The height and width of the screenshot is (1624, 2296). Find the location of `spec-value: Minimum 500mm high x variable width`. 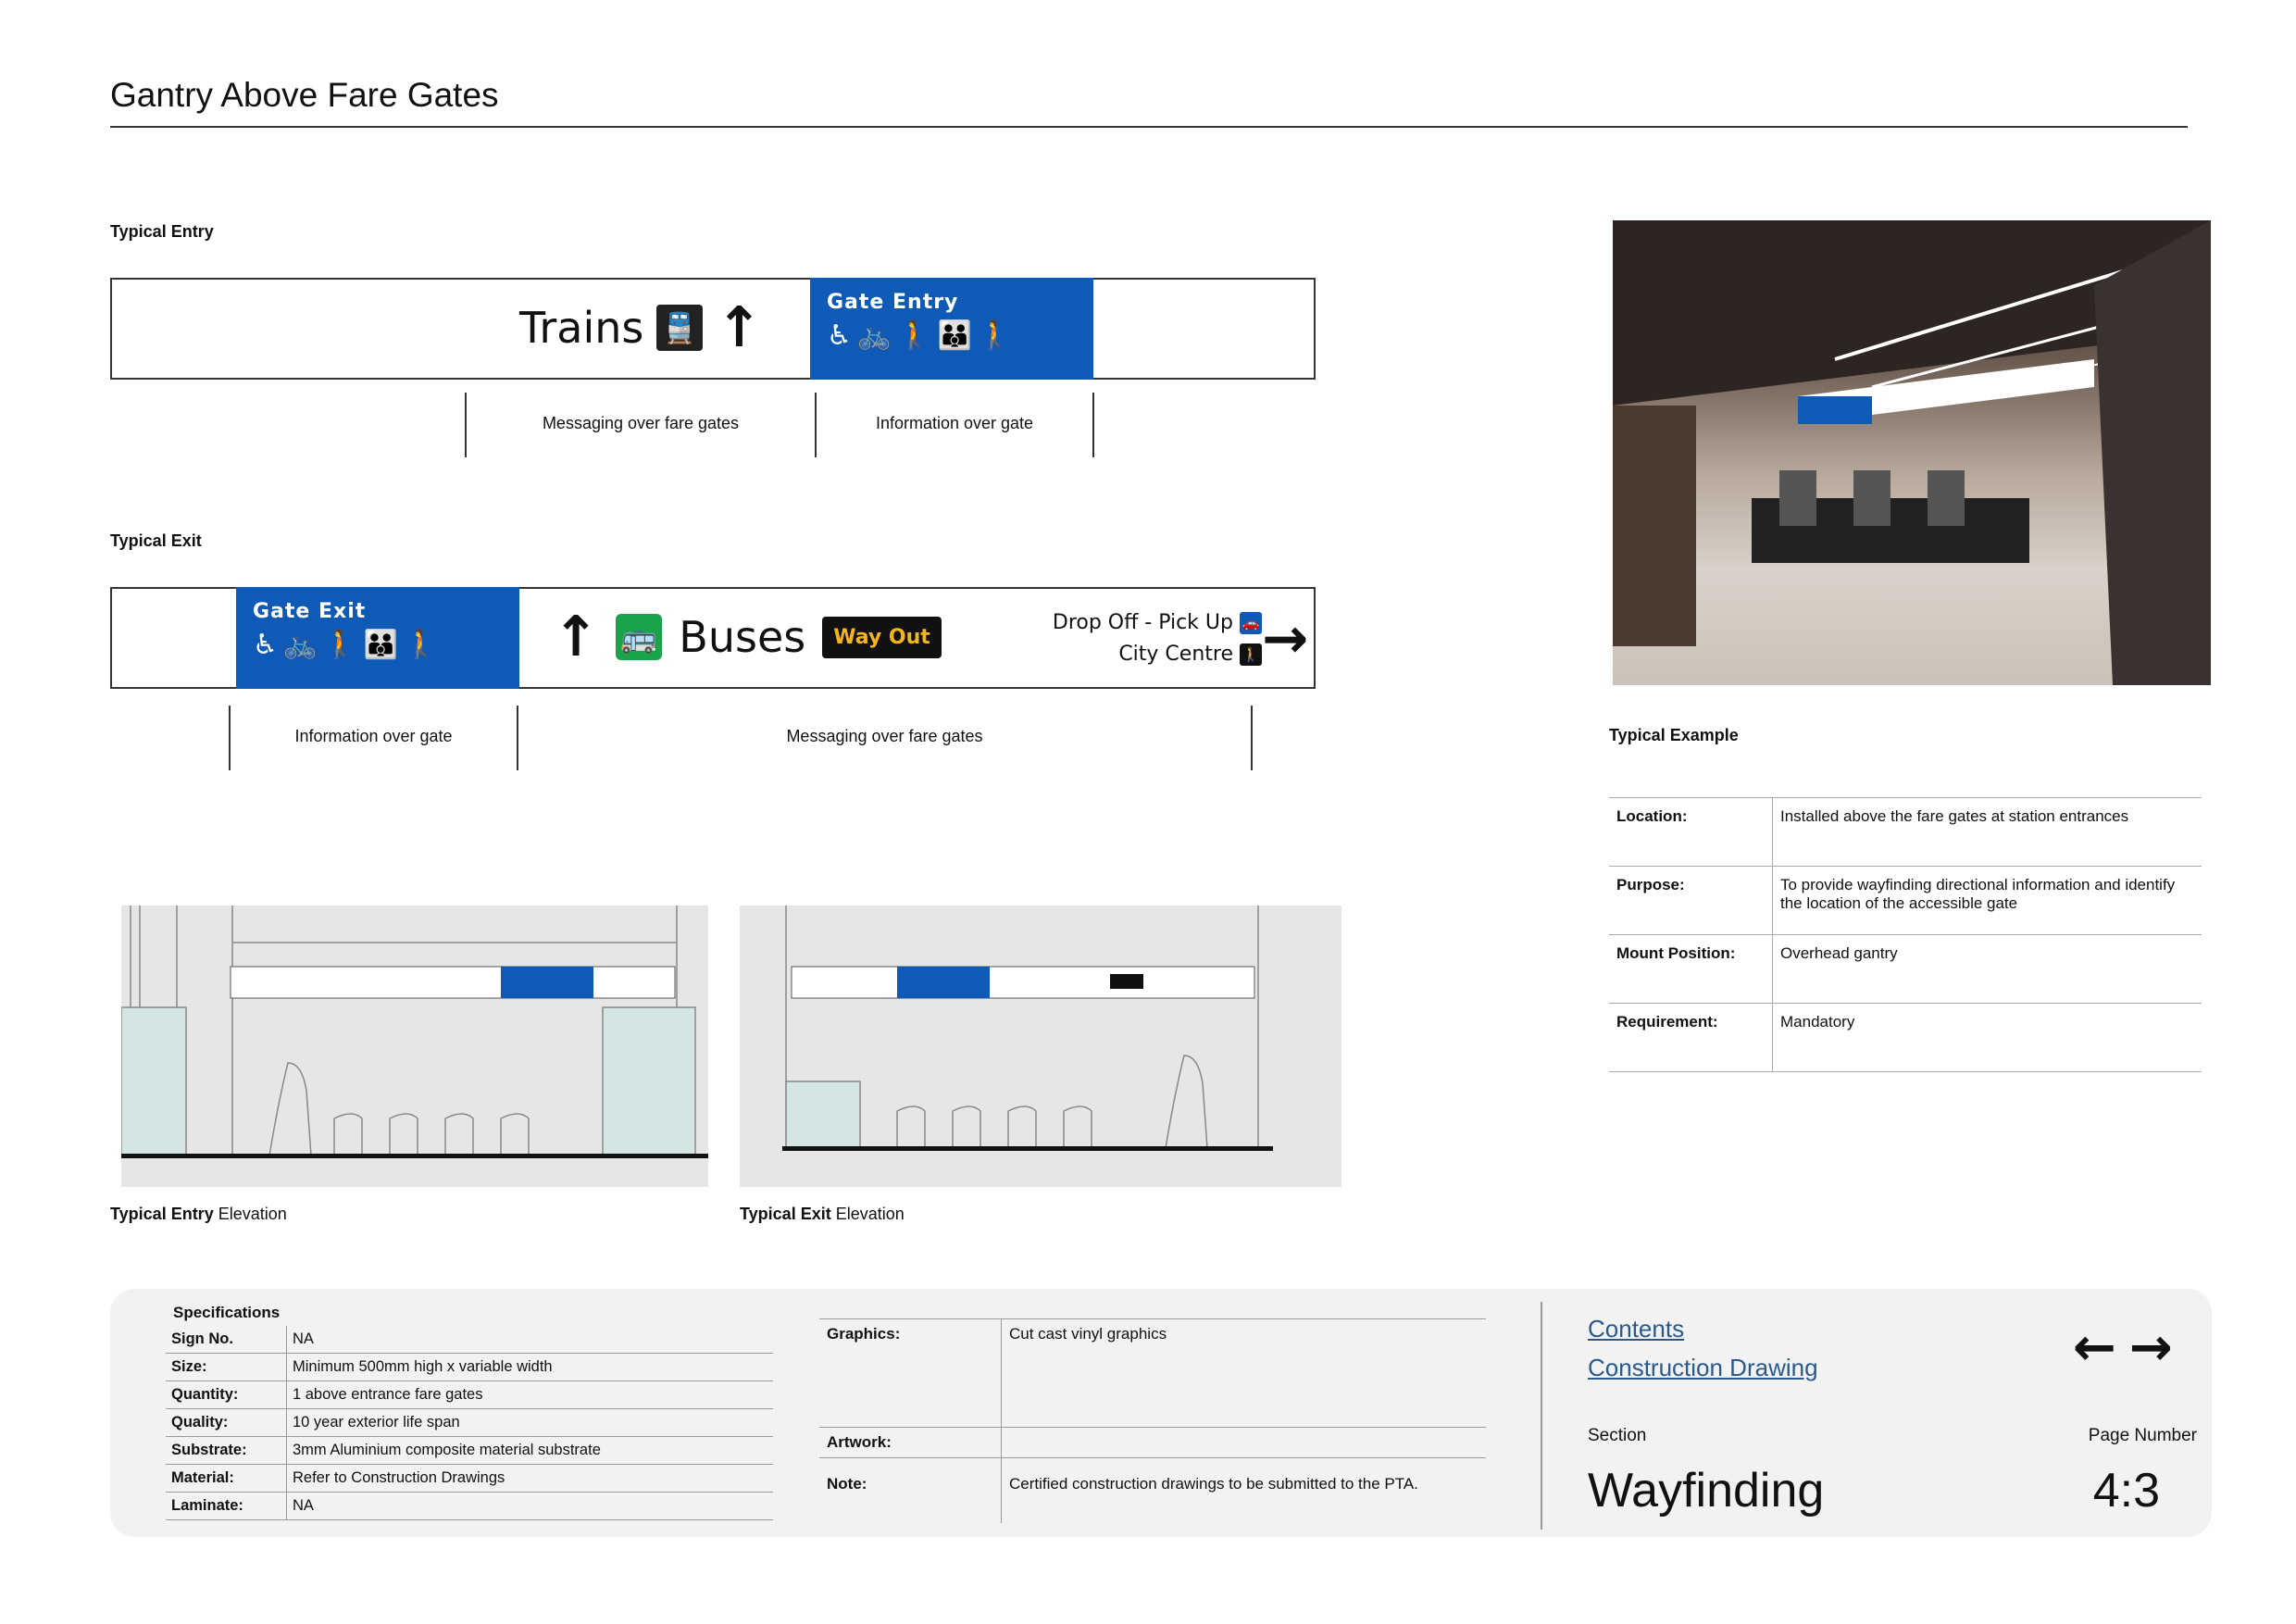

spec-value: Minimum 500mm high x variable width is located at coordinates (529, 1367).